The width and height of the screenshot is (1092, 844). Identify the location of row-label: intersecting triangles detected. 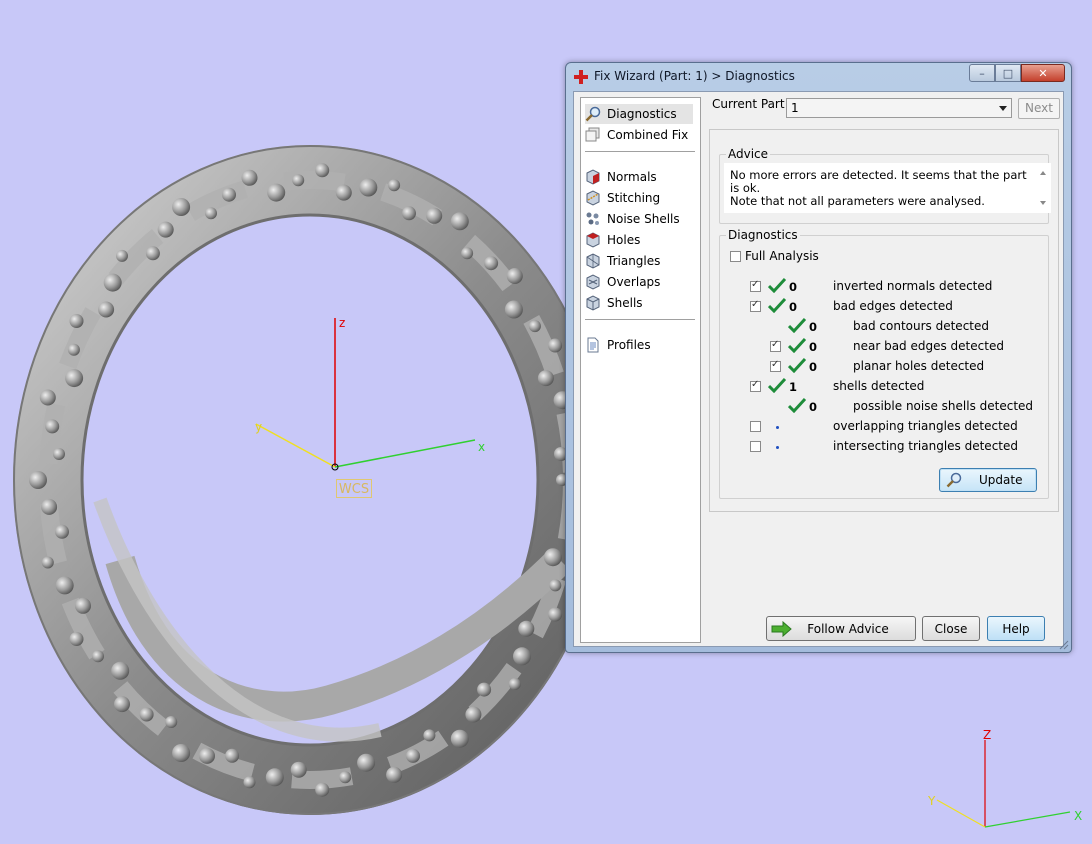
(925, 446).